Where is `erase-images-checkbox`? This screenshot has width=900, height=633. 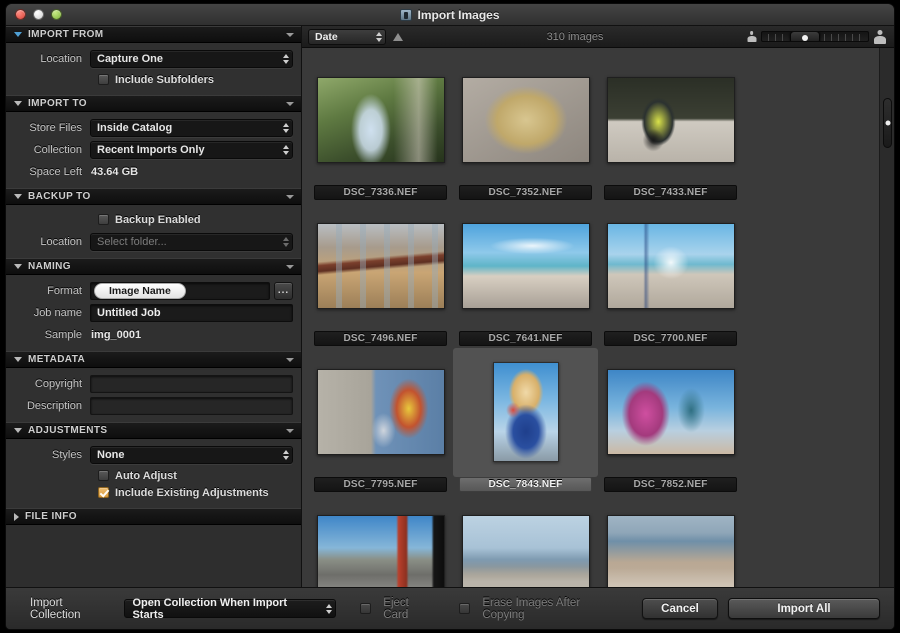 erase-images-checkbox is located at coordinates (465, 608).